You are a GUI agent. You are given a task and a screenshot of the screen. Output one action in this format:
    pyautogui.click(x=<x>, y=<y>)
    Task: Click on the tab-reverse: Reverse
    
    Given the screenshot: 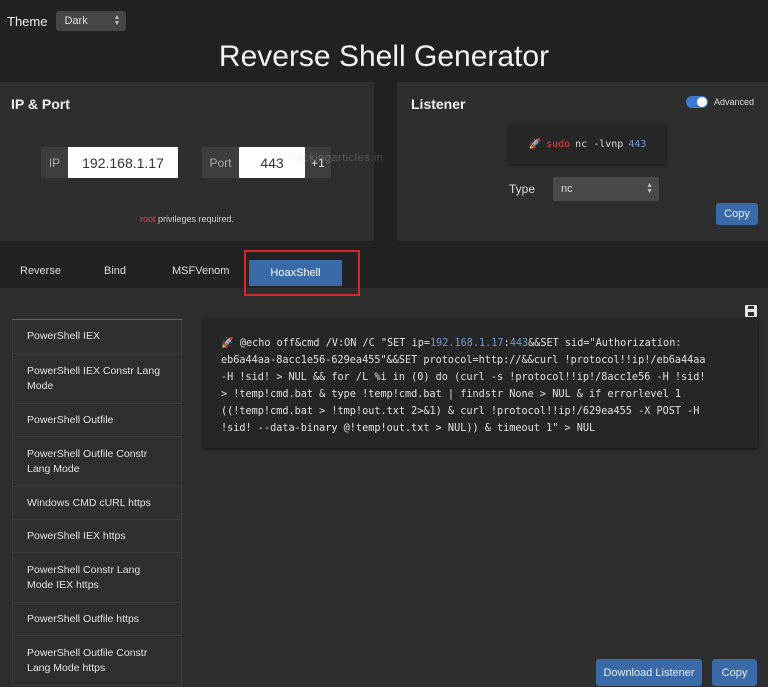 What is the action you would take?
    pyautogui.click(x=40, y=271)
    